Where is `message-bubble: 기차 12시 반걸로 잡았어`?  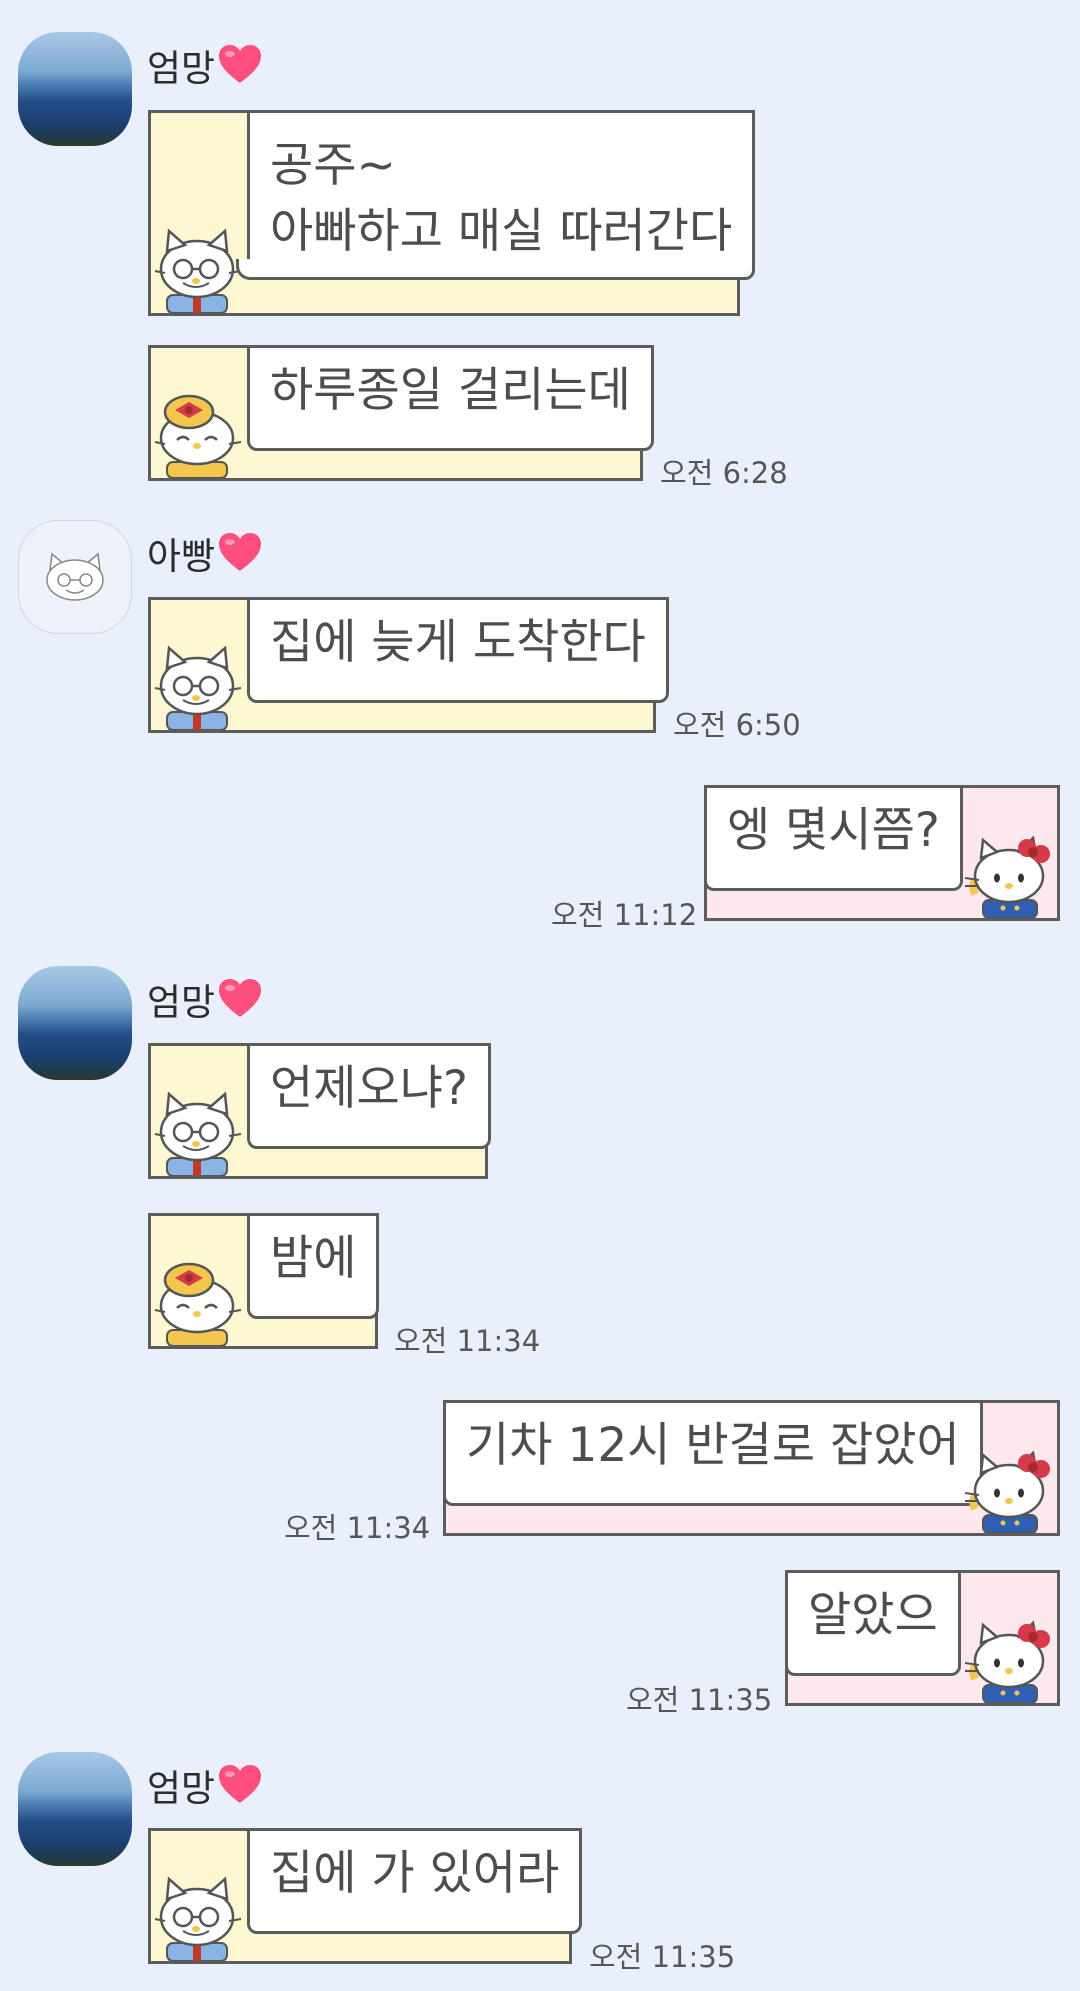
message-bubble: 기차 12시 반걸로 잡았어 is located at coordinates (713, 1453).